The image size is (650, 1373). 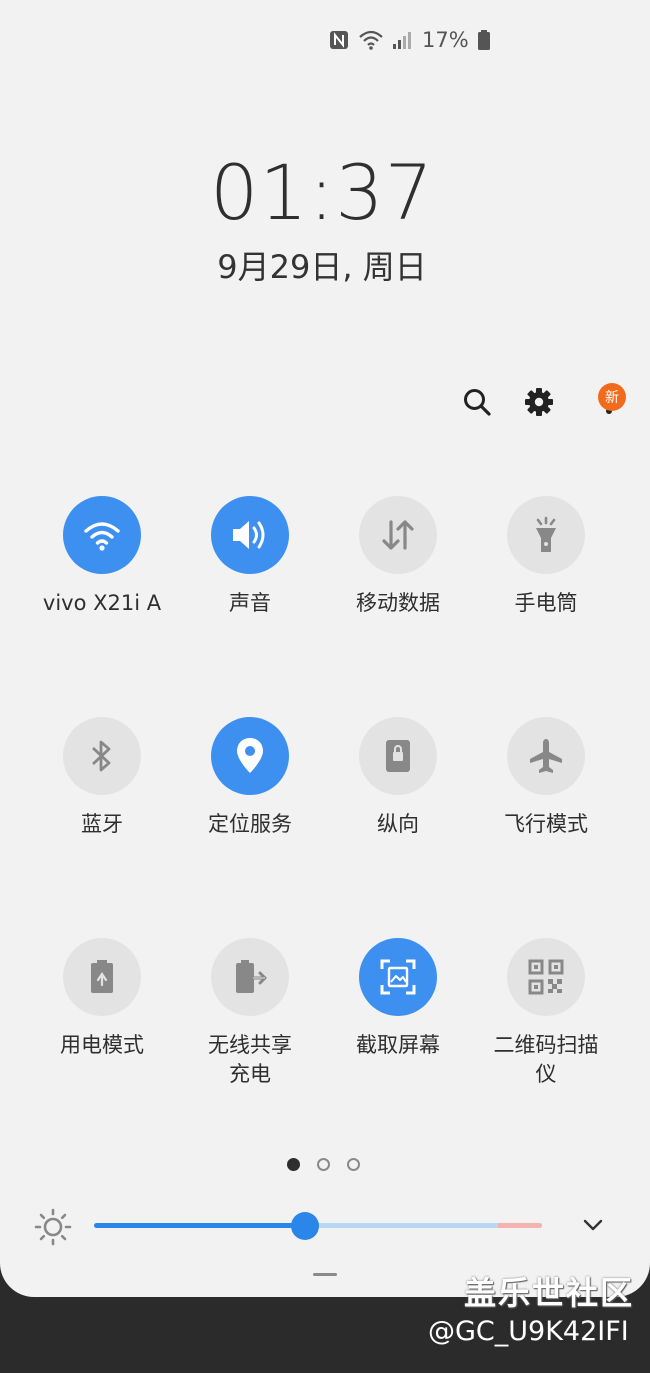 I want to click on screenshot-icon, so click(x=398, y=977).